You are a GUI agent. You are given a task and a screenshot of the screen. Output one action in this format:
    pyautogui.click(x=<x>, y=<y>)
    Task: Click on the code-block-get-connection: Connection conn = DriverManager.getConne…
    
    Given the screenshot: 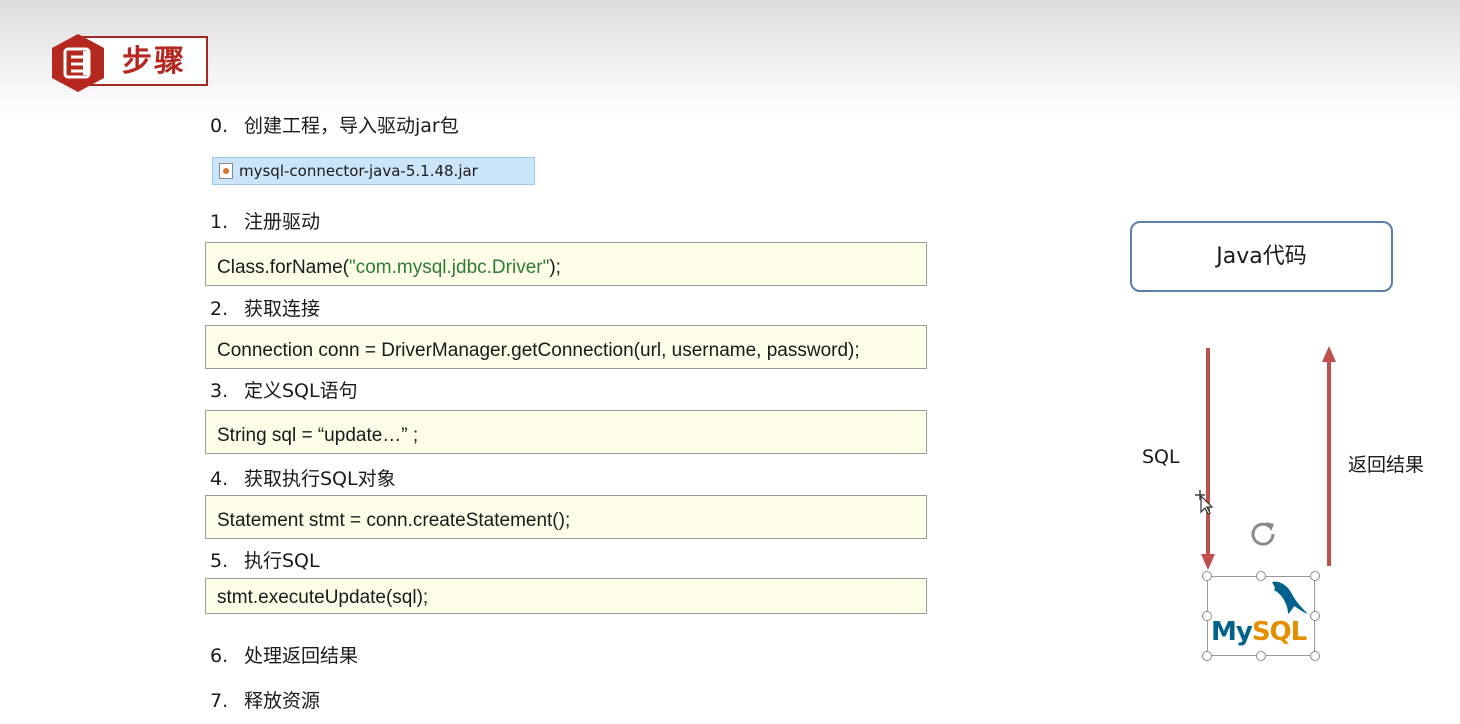 What is the action you would take?
    pyautogui.click(x=566, y=347)
    